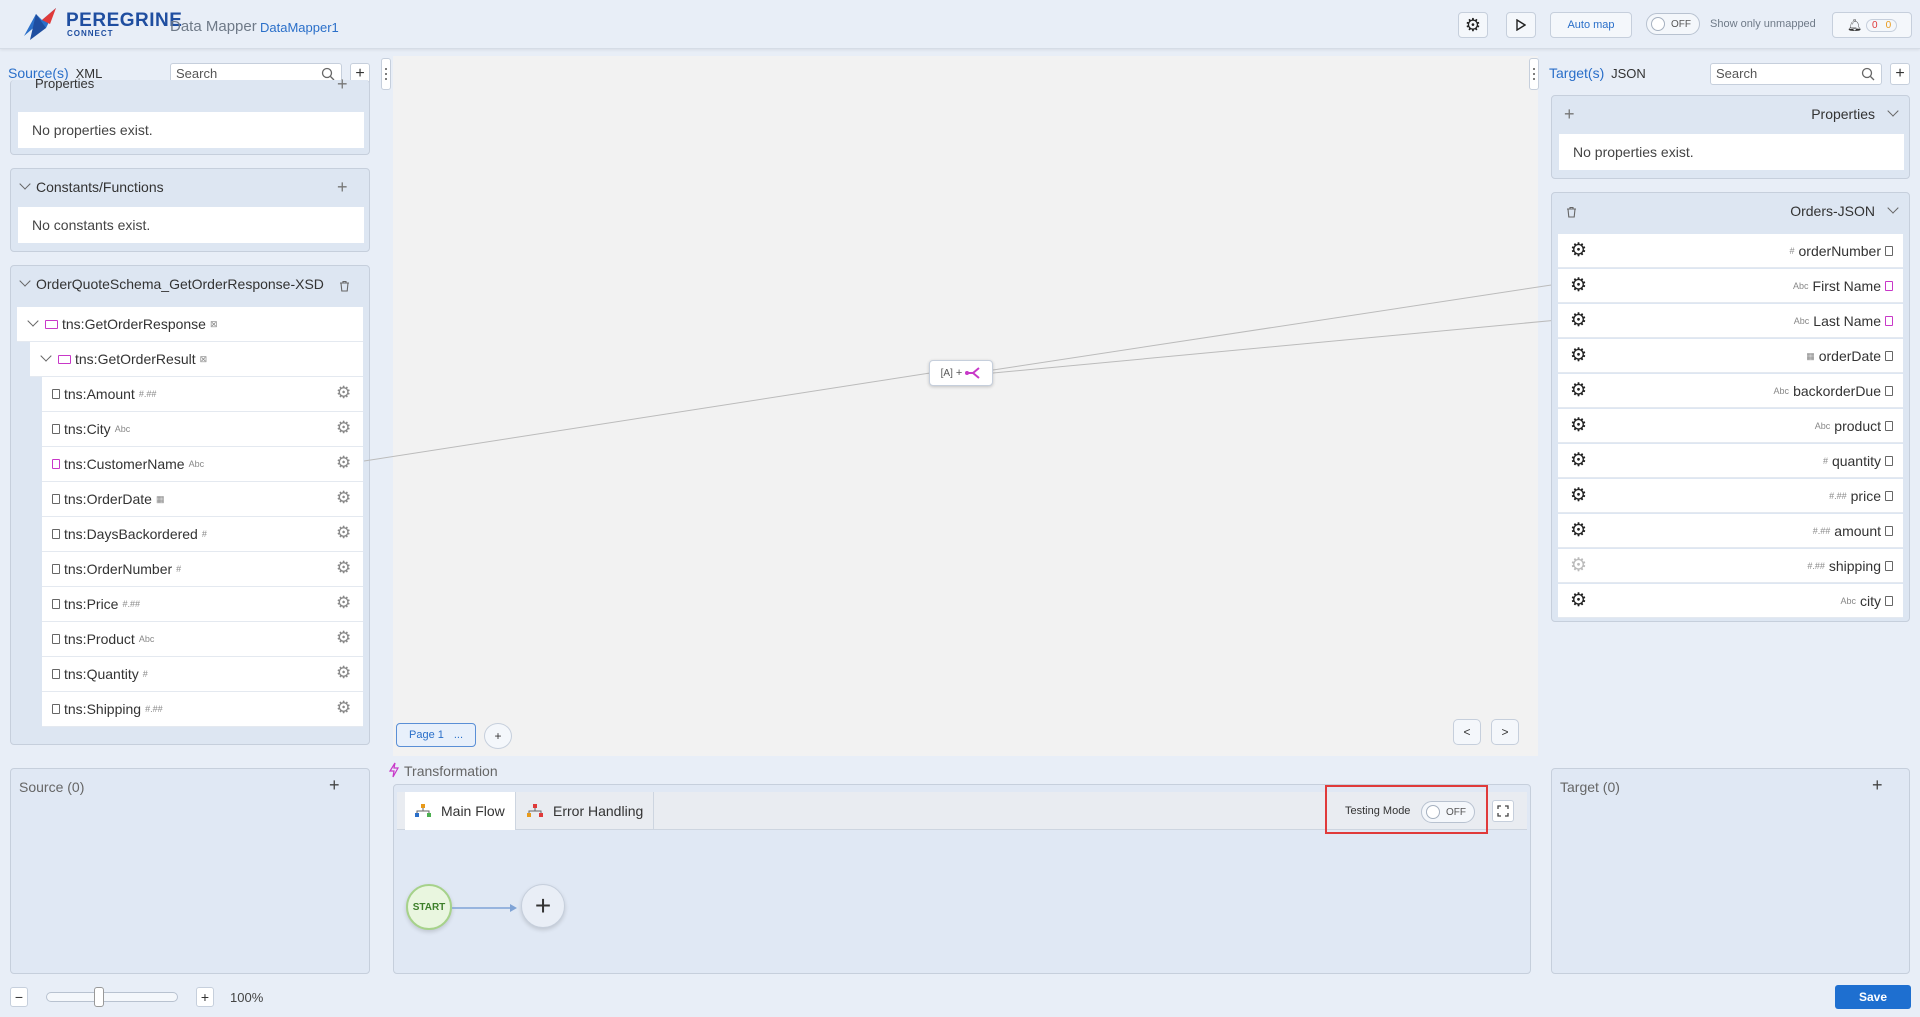  I want to click on search-icon, so click(1868, 74).